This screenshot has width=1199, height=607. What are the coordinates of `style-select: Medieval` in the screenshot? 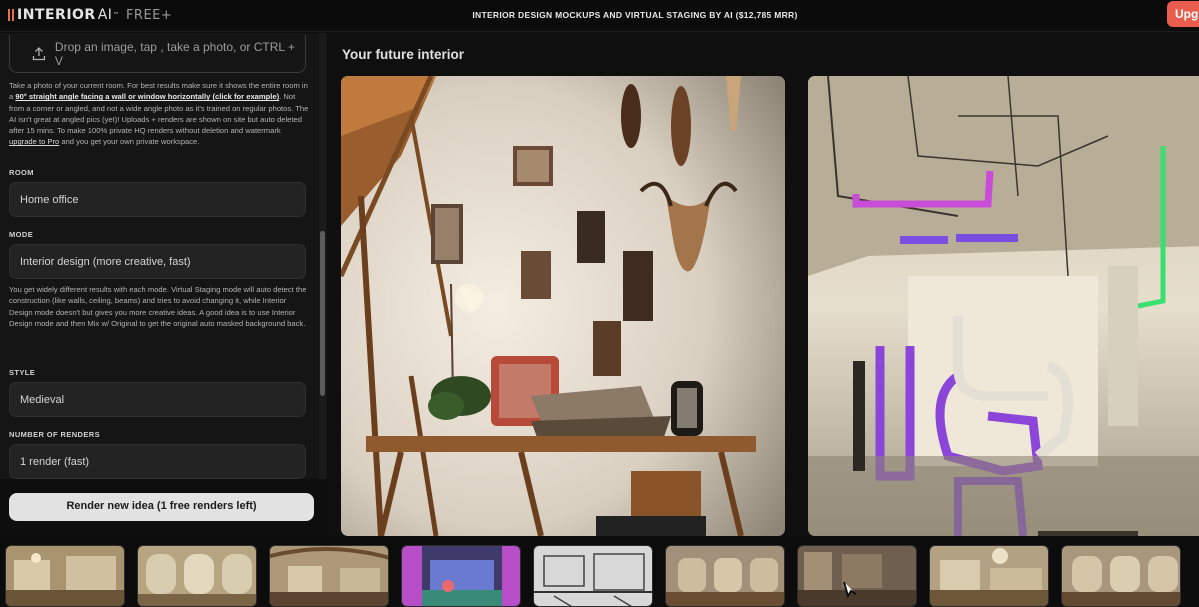 It's located at (157, 399).